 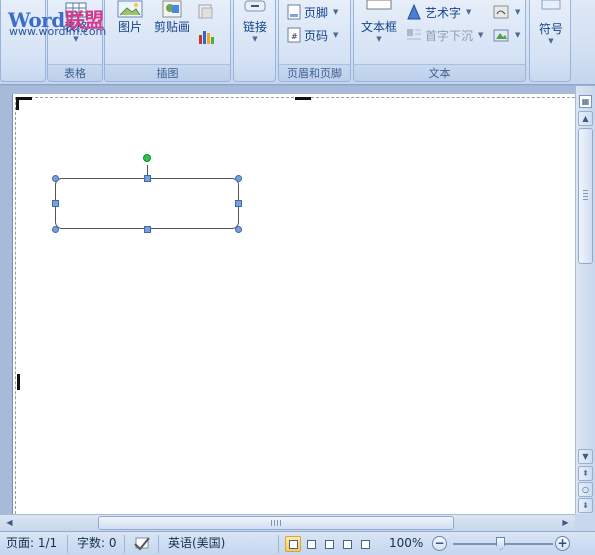 What do you see at coordinates (55, 178) in the screenshot?
I see `resize-handle-top-left` at bounding box center [55, 178].